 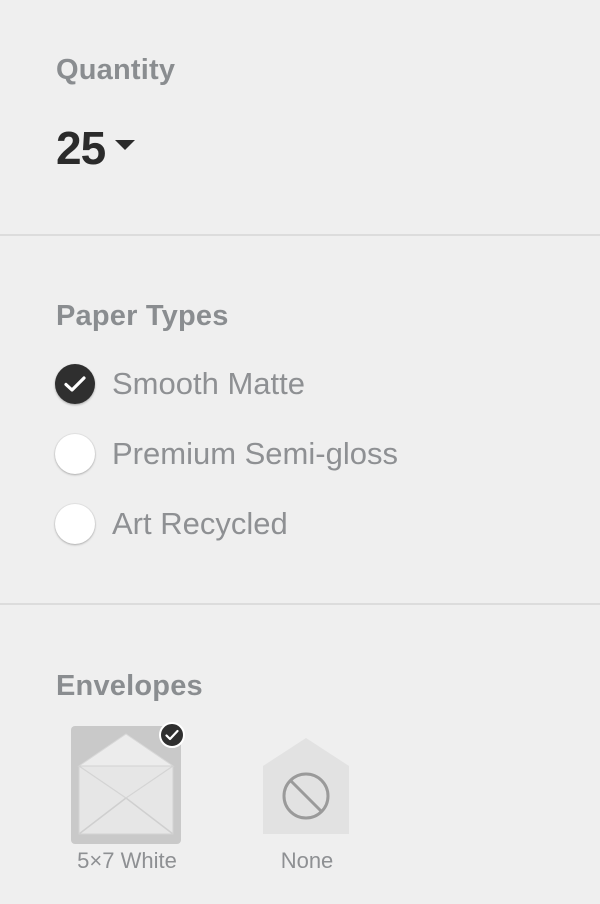 What do you see at coordinates (116, 70) in the screenshot?
I see `quantity-heading: Quantity` at bounding box center [116, 70].